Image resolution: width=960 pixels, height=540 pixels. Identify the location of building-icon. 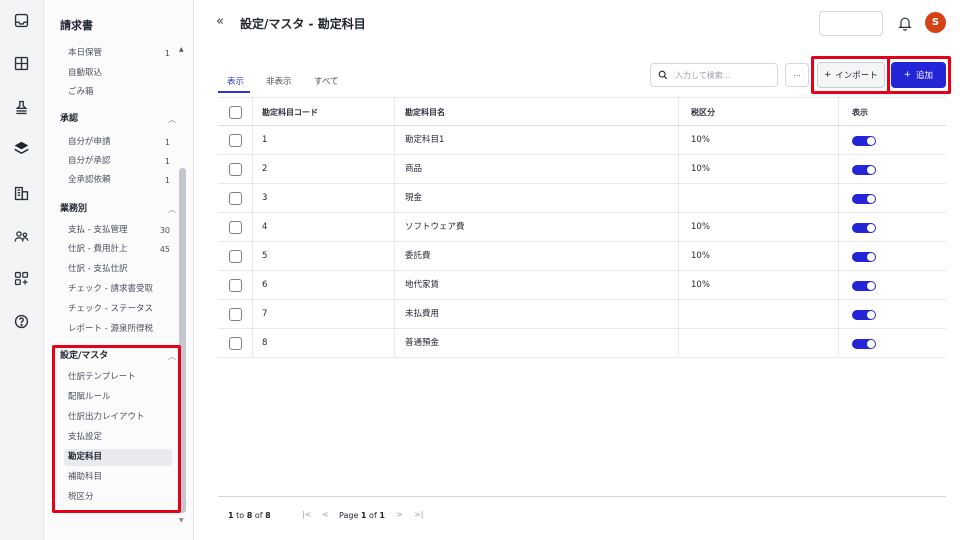
(21, 193).